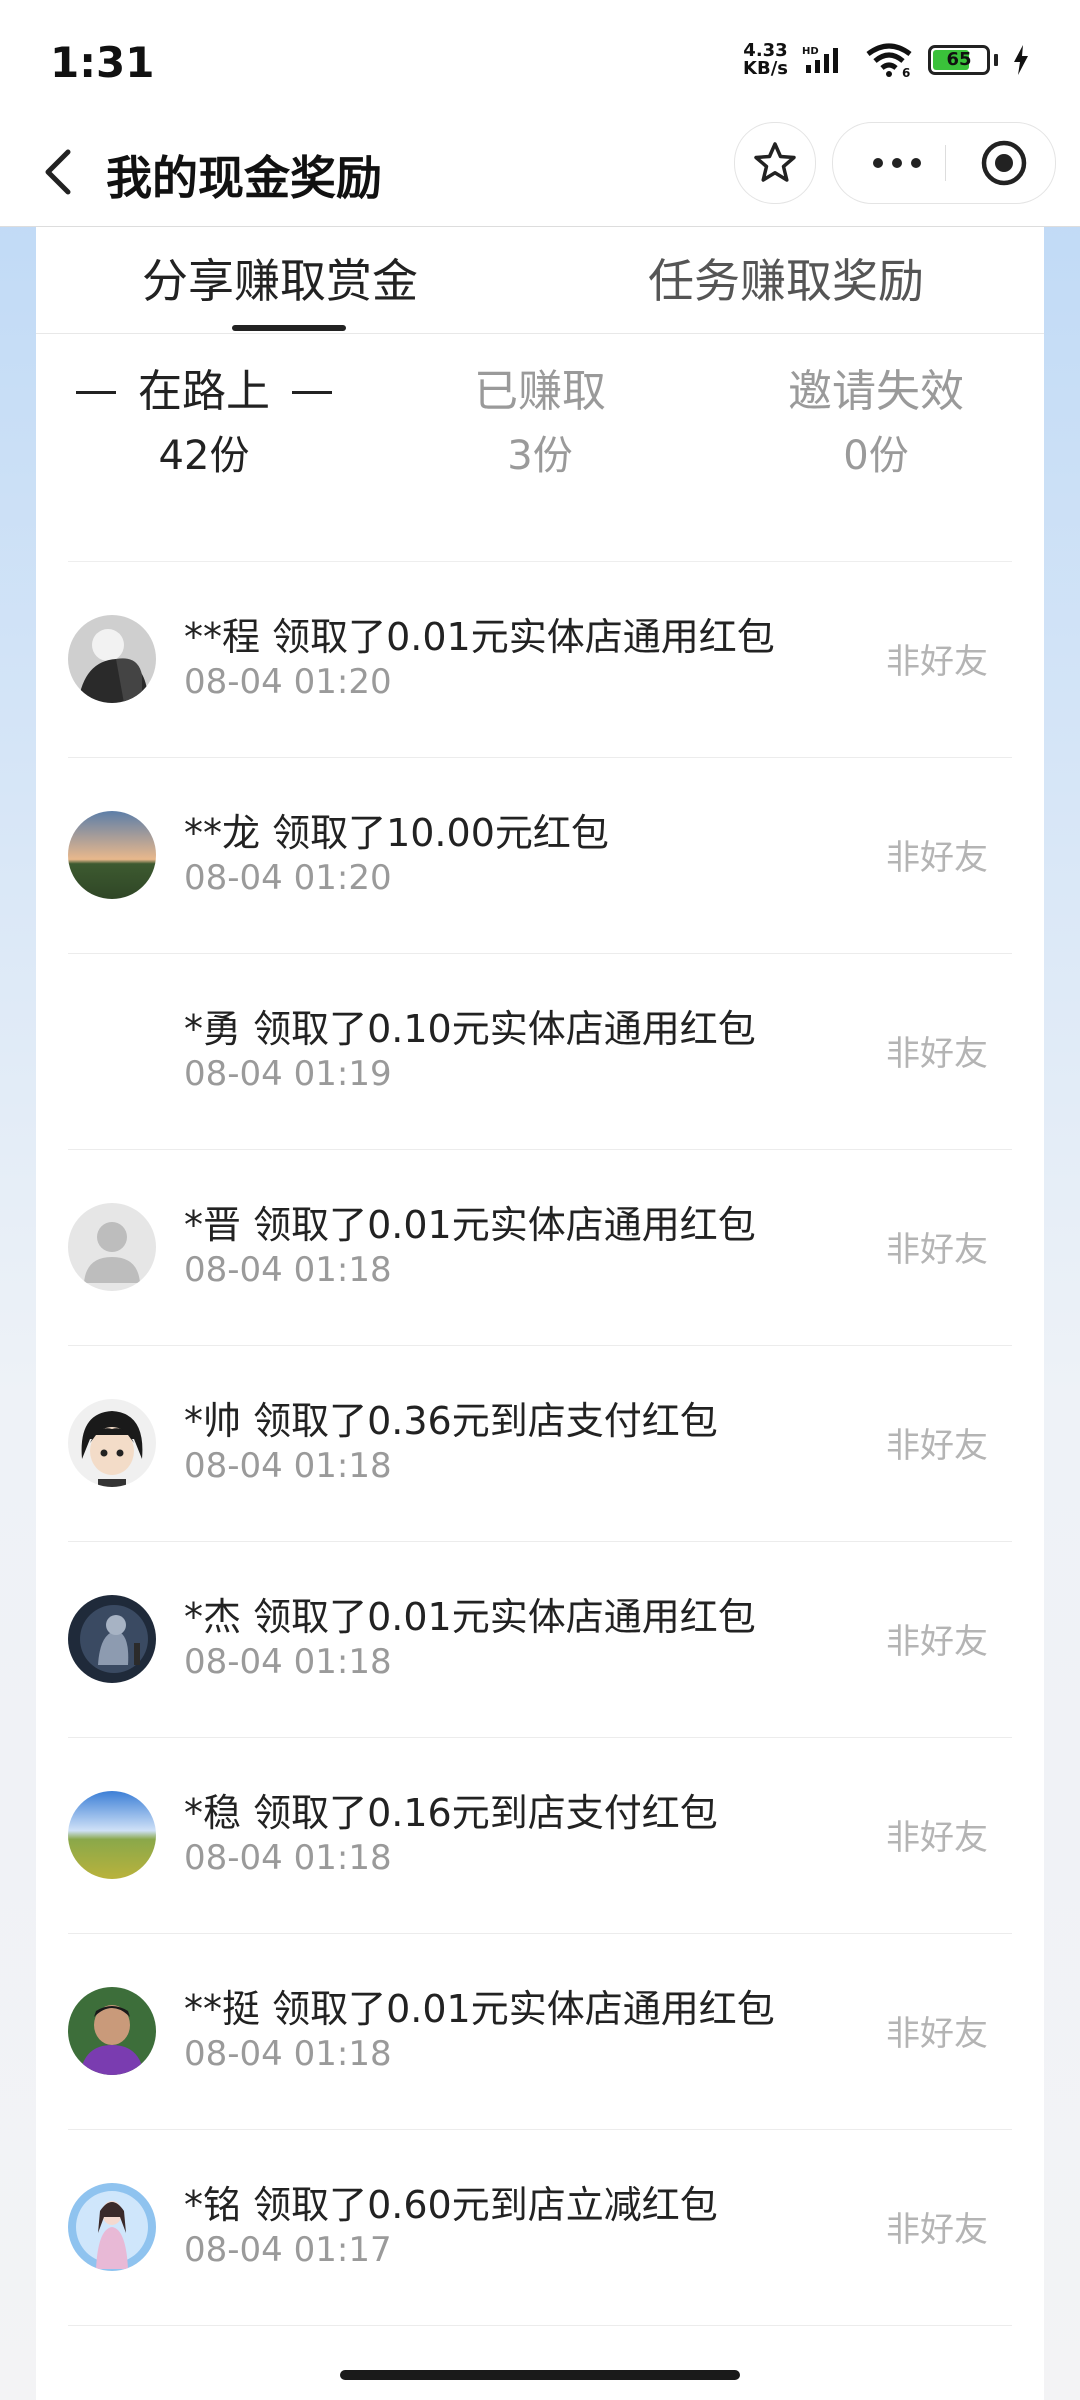 This screenshot has height=2400, width=1080. Describe the element at coordinates (96, 392) in the screenshot. I see `dash-left` at that location.